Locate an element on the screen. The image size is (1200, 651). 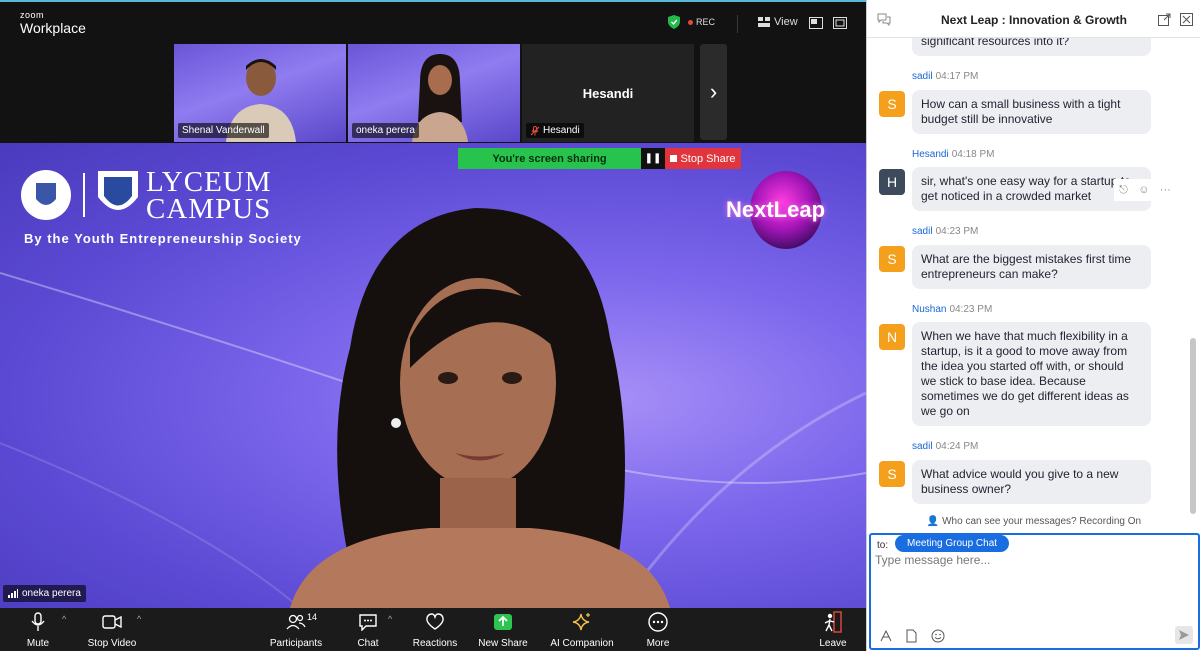
message-sender: sadil 04:17 PM is located at coordinates (945, 76).